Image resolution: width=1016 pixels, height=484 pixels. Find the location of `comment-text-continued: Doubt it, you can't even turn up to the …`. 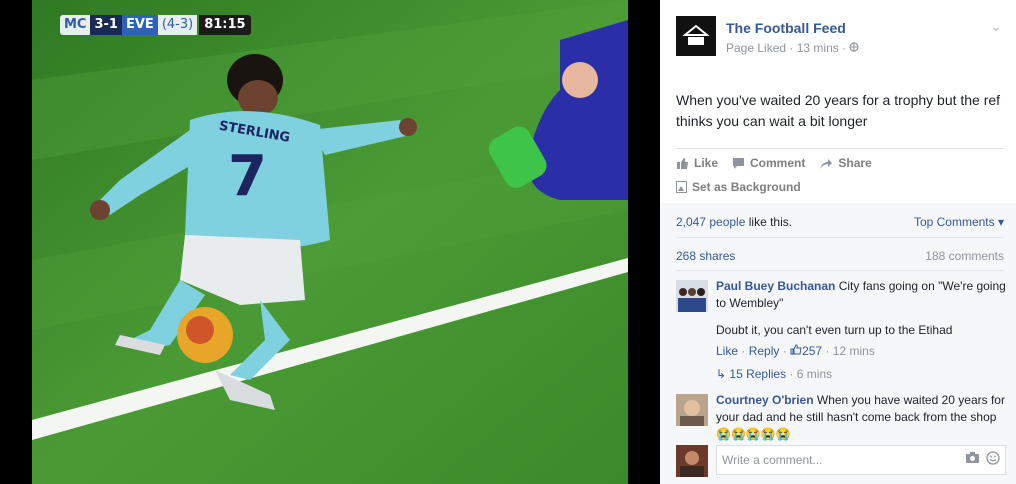

comment-text-continued: Doubt it, you can't even turn up to the … is located at coordinates (834, 330).